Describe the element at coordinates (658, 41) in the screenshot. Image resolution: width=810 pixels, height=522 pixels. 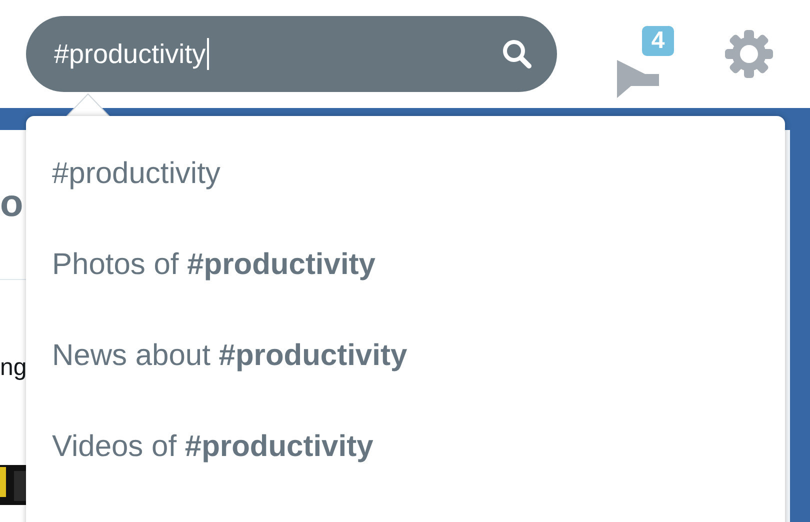
I see `message-count-badge: 4` at that location.